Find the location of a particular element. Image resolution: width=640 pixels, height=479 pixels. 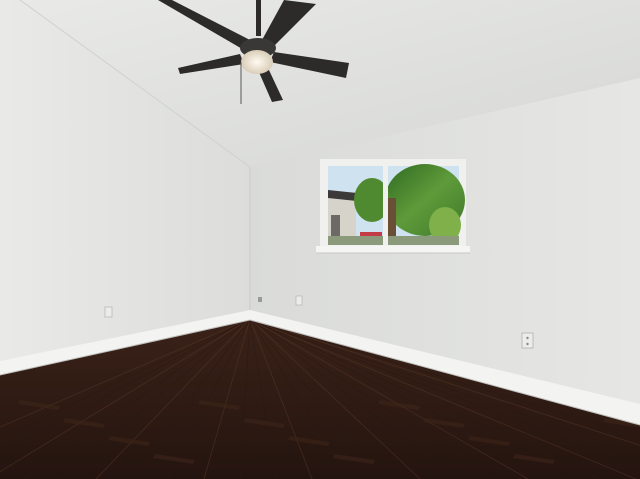

window-sill is located at coordinates (393, 249).